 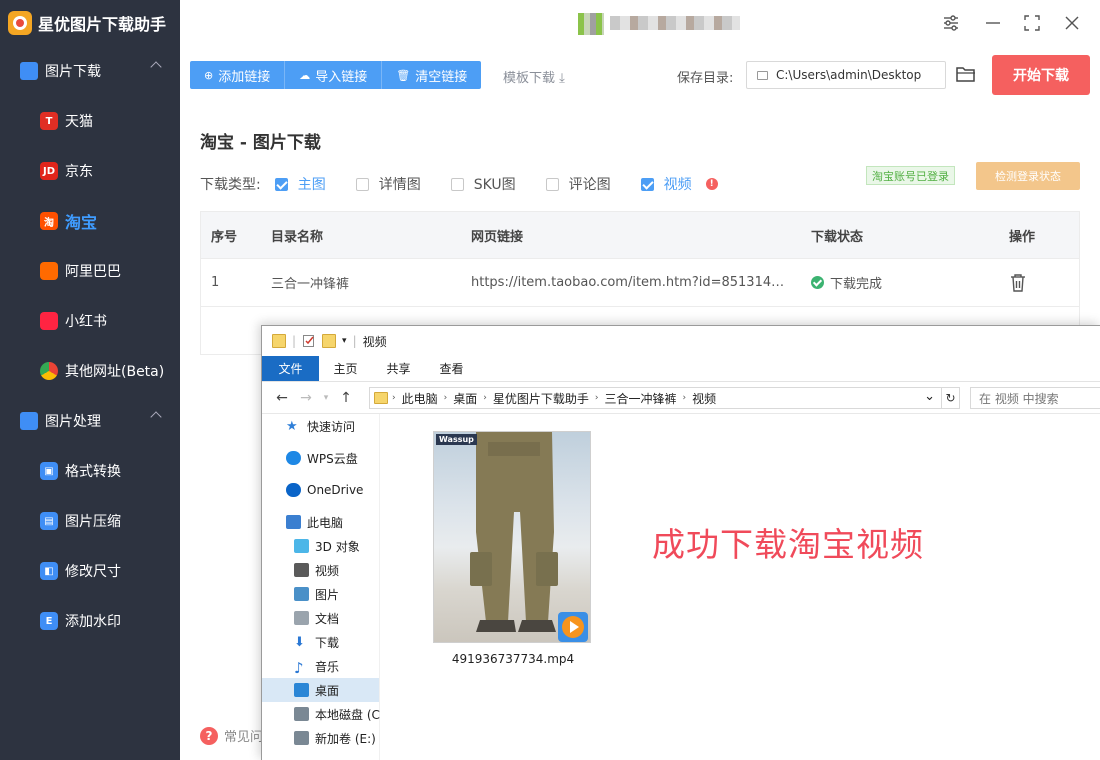 What do you see at coordinates (29, 71) in the screenshot?
I see `group-icon` at bounding box center [29, 71].